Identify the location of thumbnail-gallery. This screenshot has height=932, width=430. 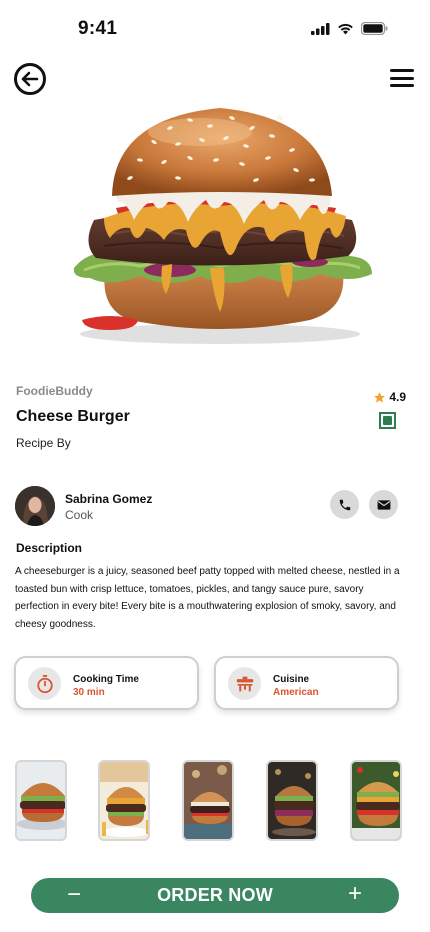
(215, 801).